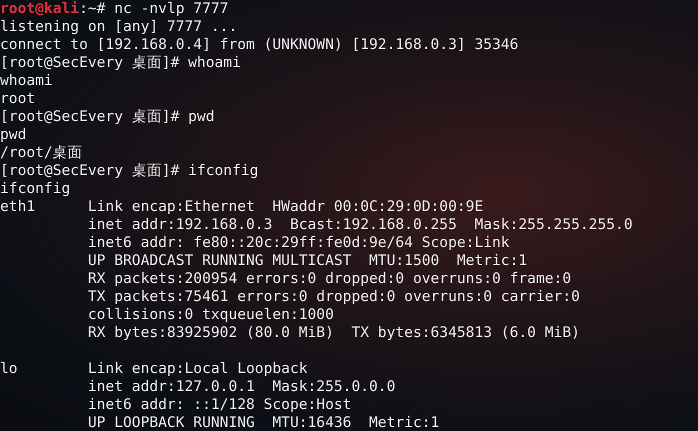  Describe the element at coordinates (298, 242) in the screenshot. I see `terminal-line: inet6 addr: fe80::20c:29ff:fe0d:9e/64 Scope:Link` at that location.